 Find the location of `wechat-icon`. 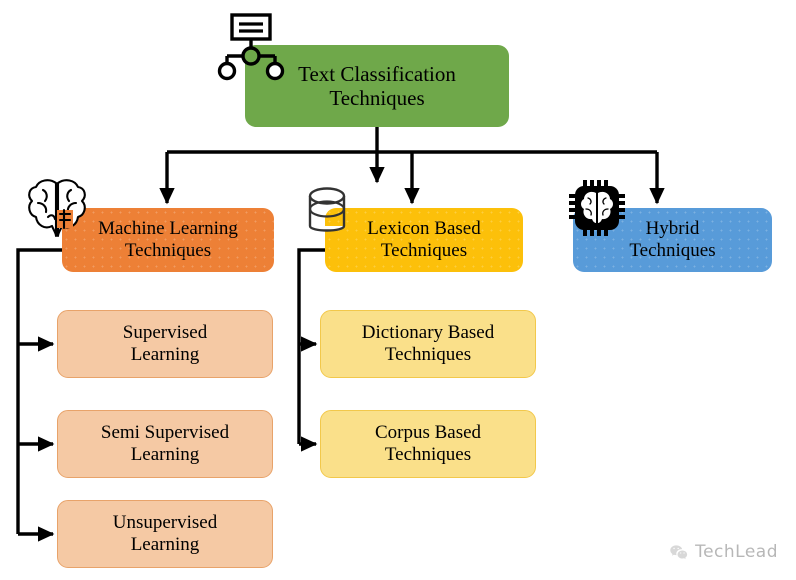

wechat-icon is located at coordinates (679, 551).